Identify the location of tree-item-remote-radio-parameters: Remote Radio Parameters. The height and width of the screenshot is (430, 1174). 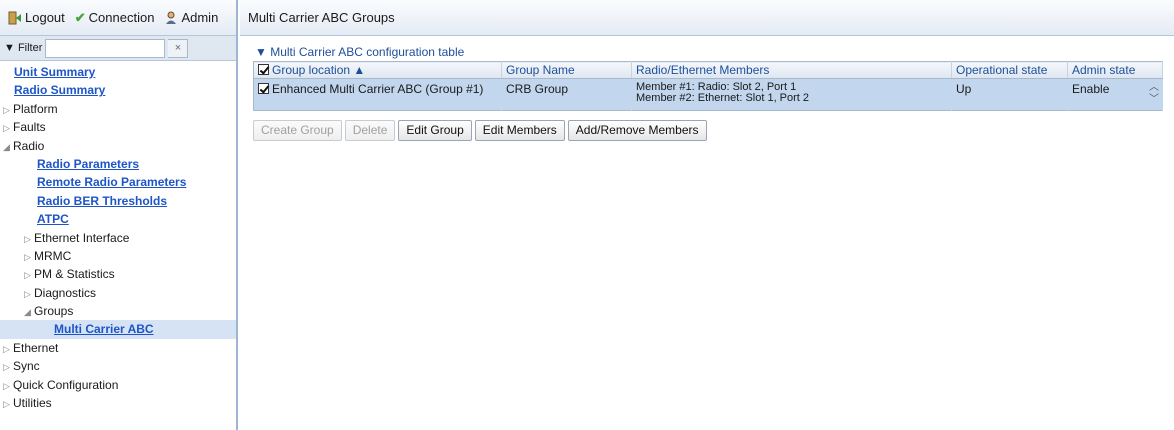
(118, 182).